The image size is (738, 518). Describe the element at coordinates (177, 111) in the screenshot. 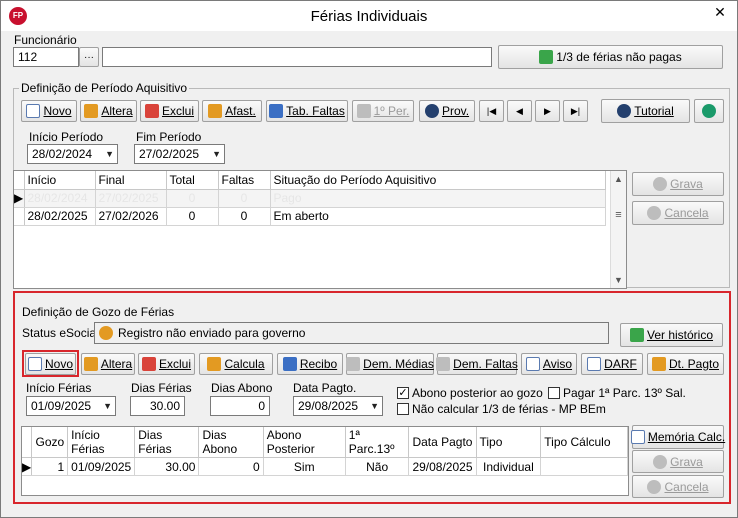

I see `periodo-exclui-label: Exclui` at that location.